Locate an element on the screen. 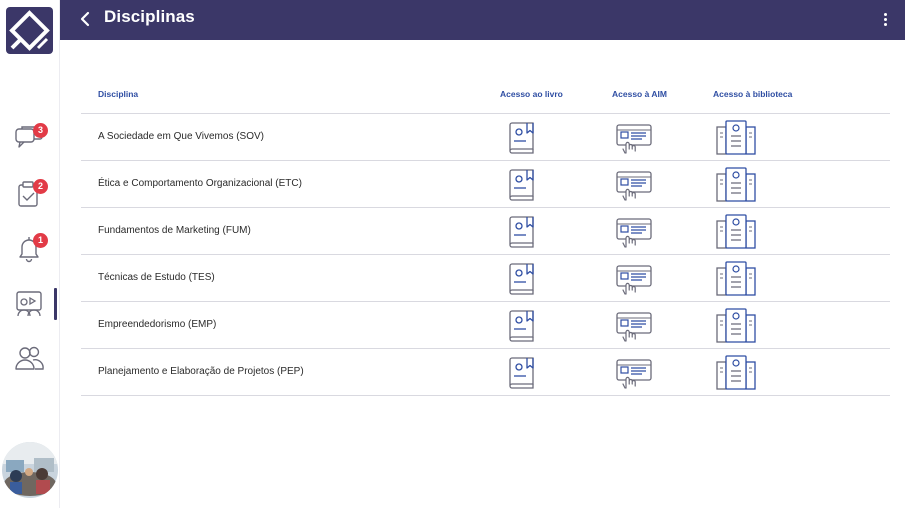 This screenshot has height=508, width=905. sidebar: 3 2 1 is located at coordinates (30, 254).